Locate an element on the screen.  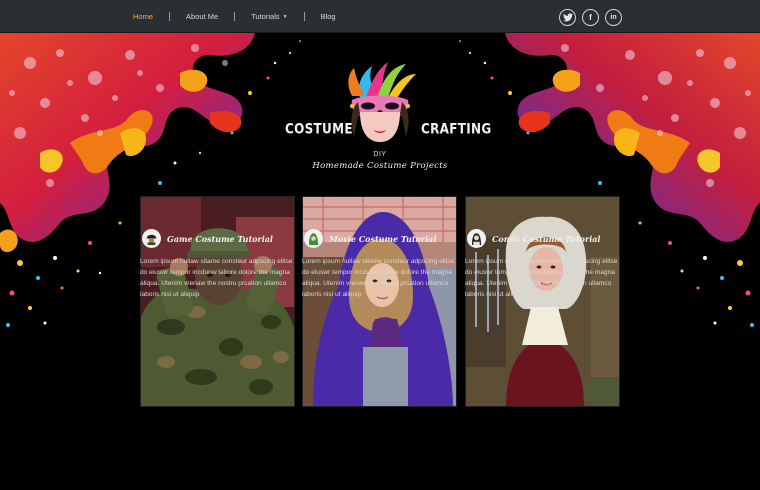
nav-blog: Blog is located at coordinates (328, 16).